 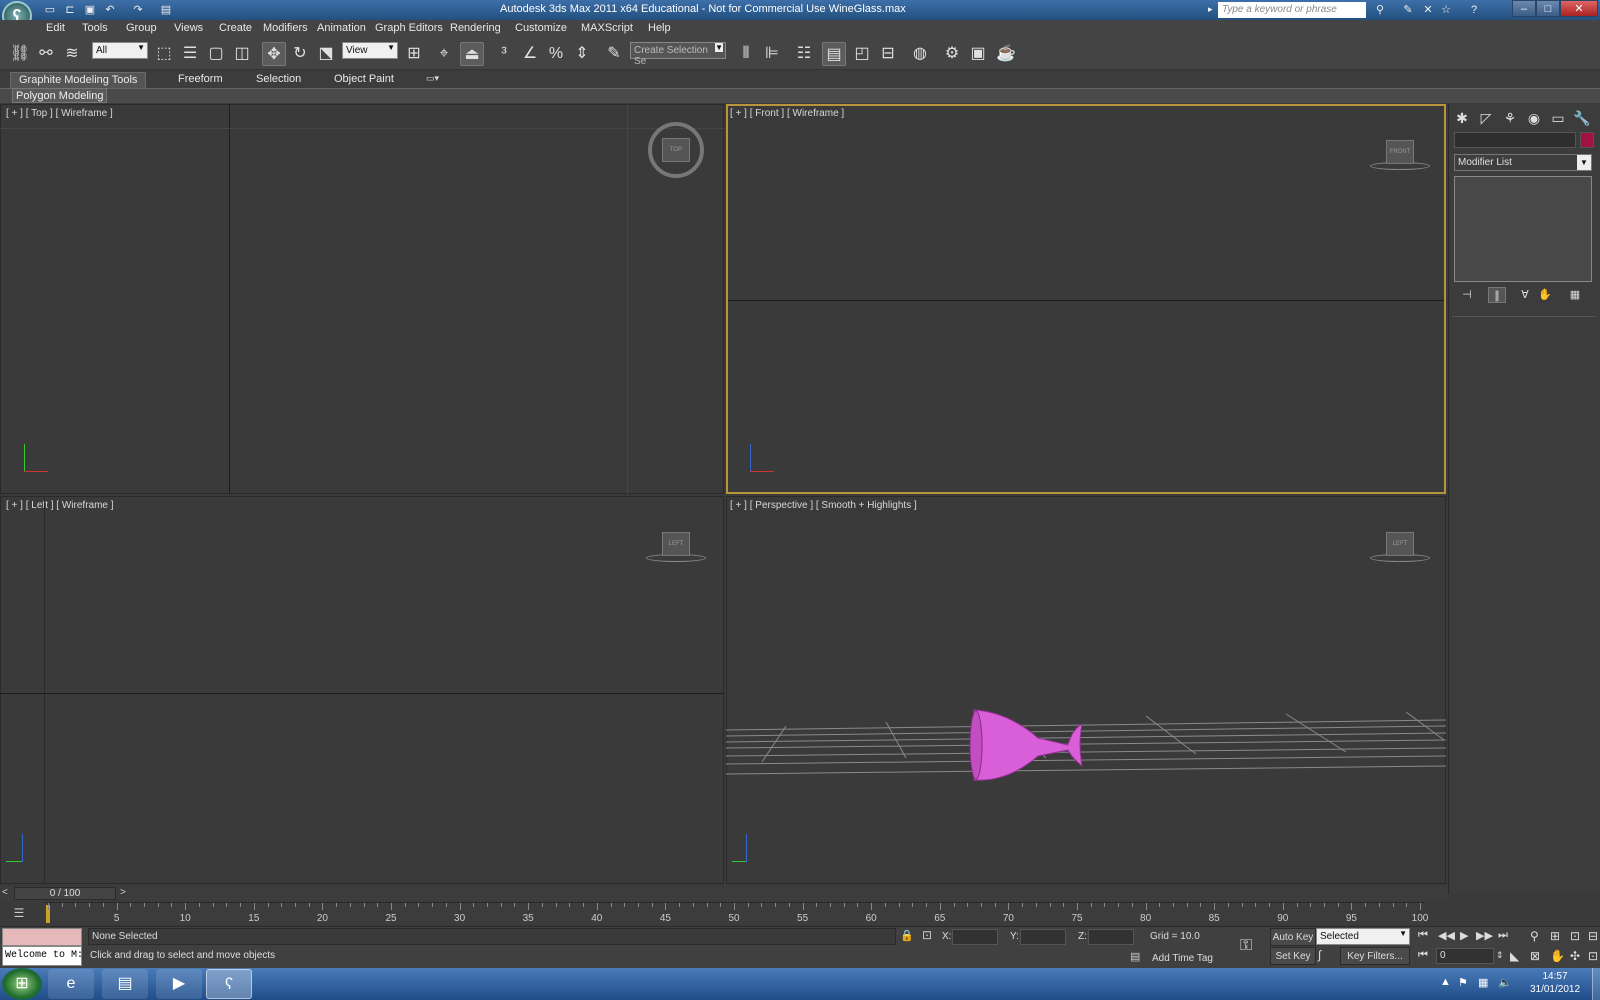 I want to click on ribbon-options-icon: ▭▾, so click(x=432, y=78).